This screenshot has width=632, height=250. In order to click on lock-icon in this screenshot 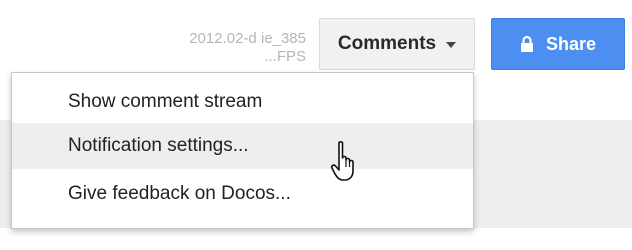, I will do `click(527, 44)`.